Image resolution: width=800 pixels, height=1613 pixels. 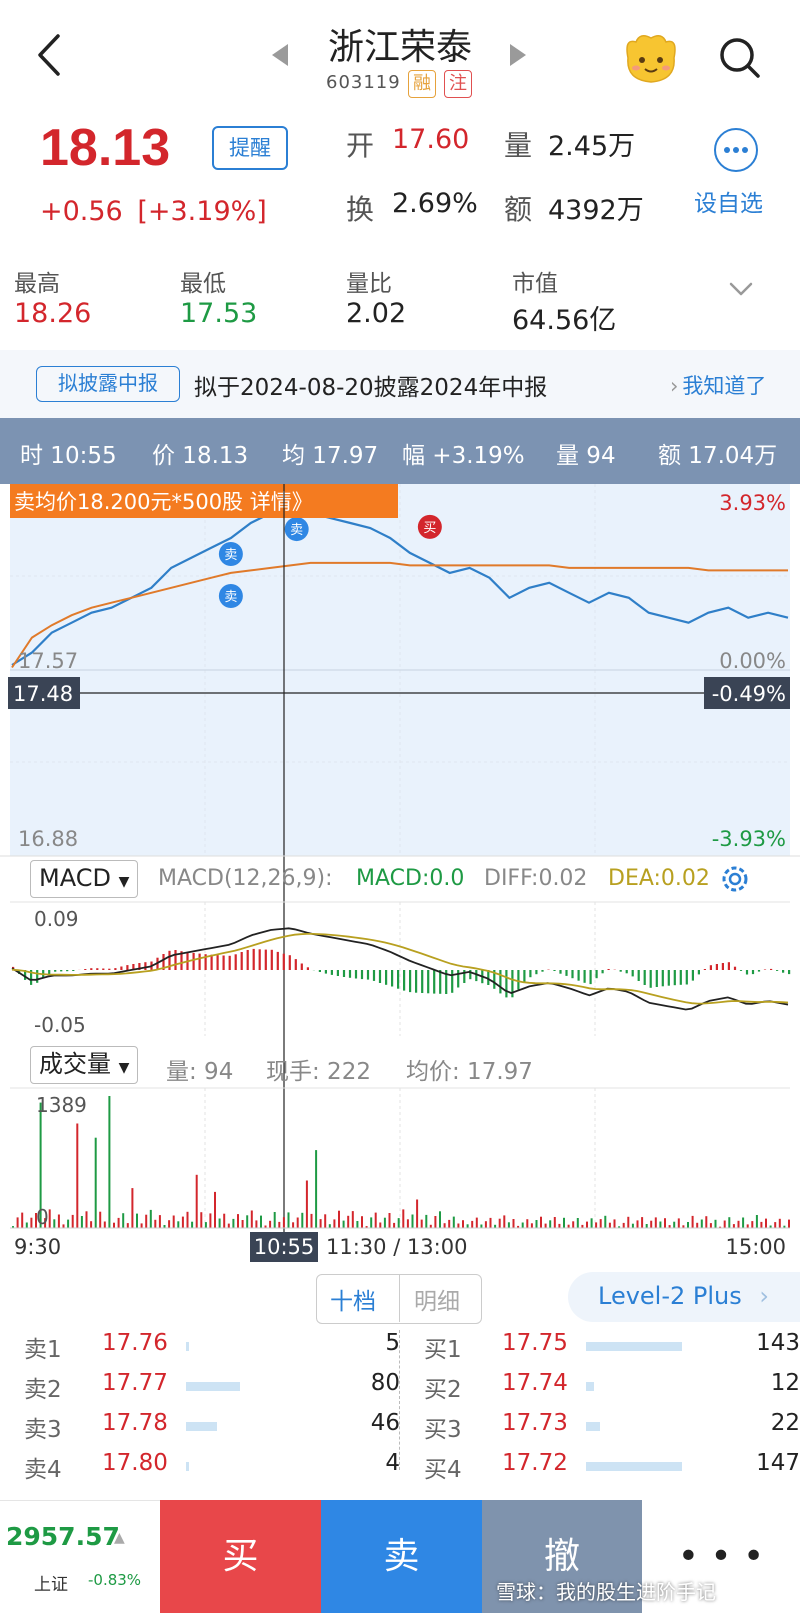 What do you see at coordinates (518, 55) in the screenshot?
I see `next-stock-icon` at bounding box center [518, 55].